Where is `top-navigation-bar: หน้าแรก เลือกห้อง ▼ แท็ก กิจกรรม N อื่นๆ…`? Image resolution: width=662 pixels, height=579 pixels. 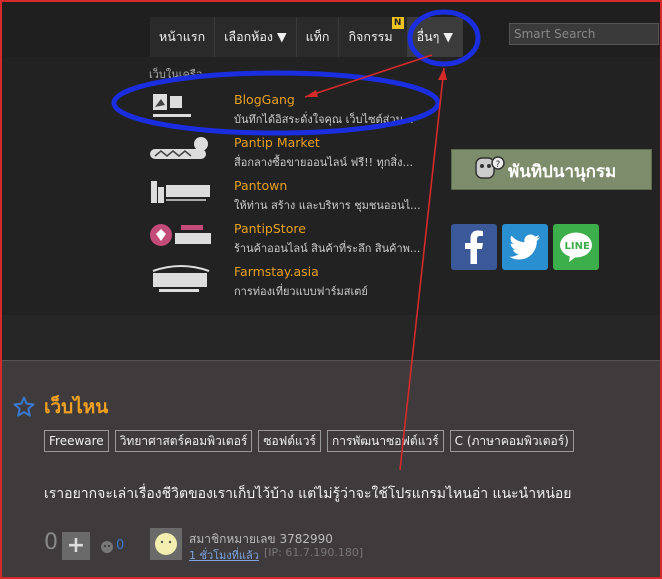 top-navigation-bar: หน้าแรก เลือกห้อง ▼ แท็ก กิจกรรม N อื่นๆ… is located at coordinates (331, 28).